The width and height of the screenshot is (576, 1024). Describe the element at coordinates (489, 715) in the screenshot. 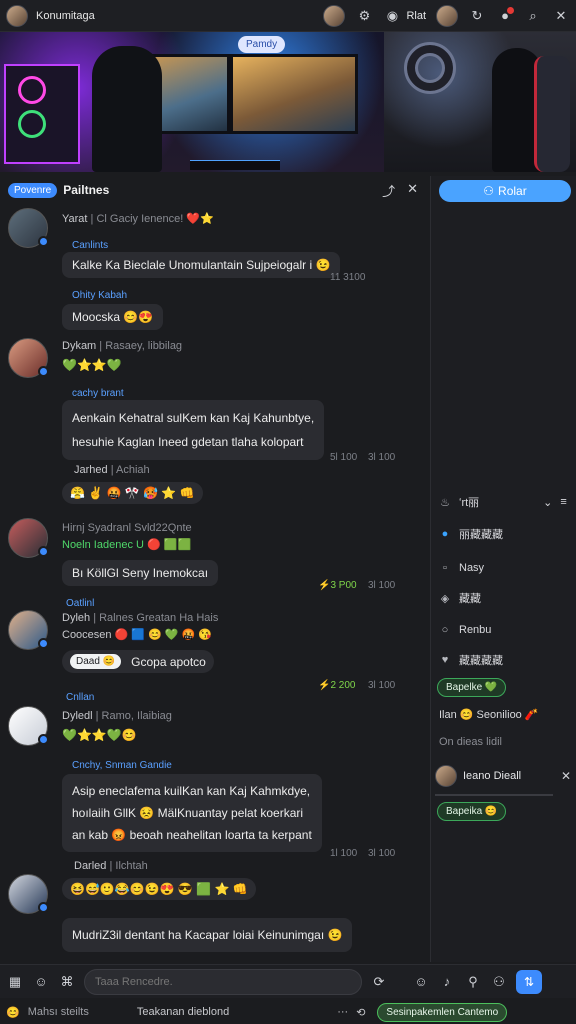

I see `sidebar-emoji-row: Ilan 😊 Seonilioo 🧨` at that location.